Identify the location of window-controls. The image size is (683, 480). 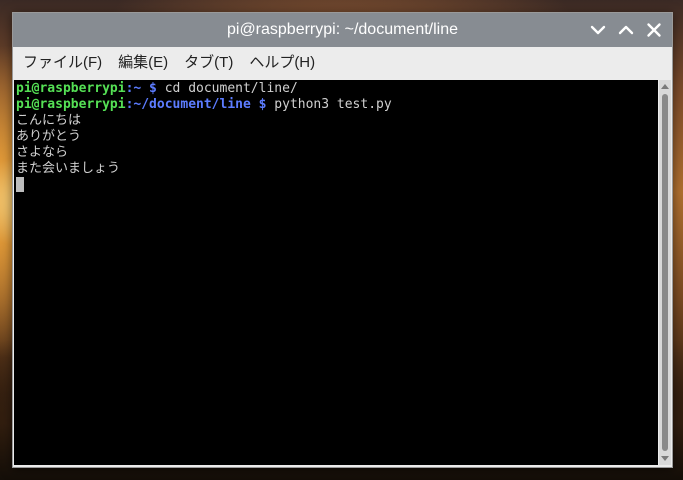
(626, 30).